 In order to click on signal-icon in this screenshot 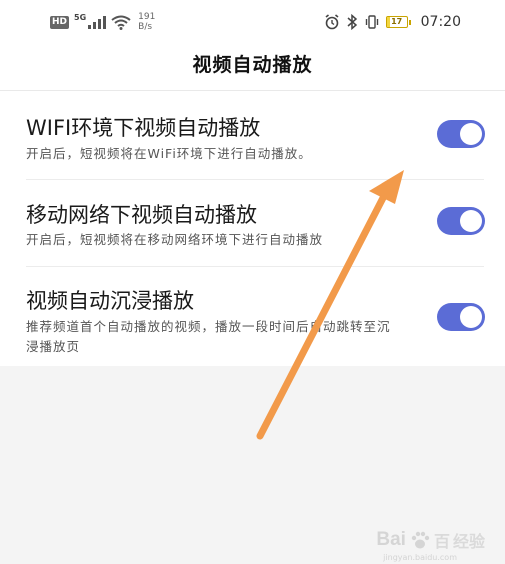, I will do `click(97, 22)`.